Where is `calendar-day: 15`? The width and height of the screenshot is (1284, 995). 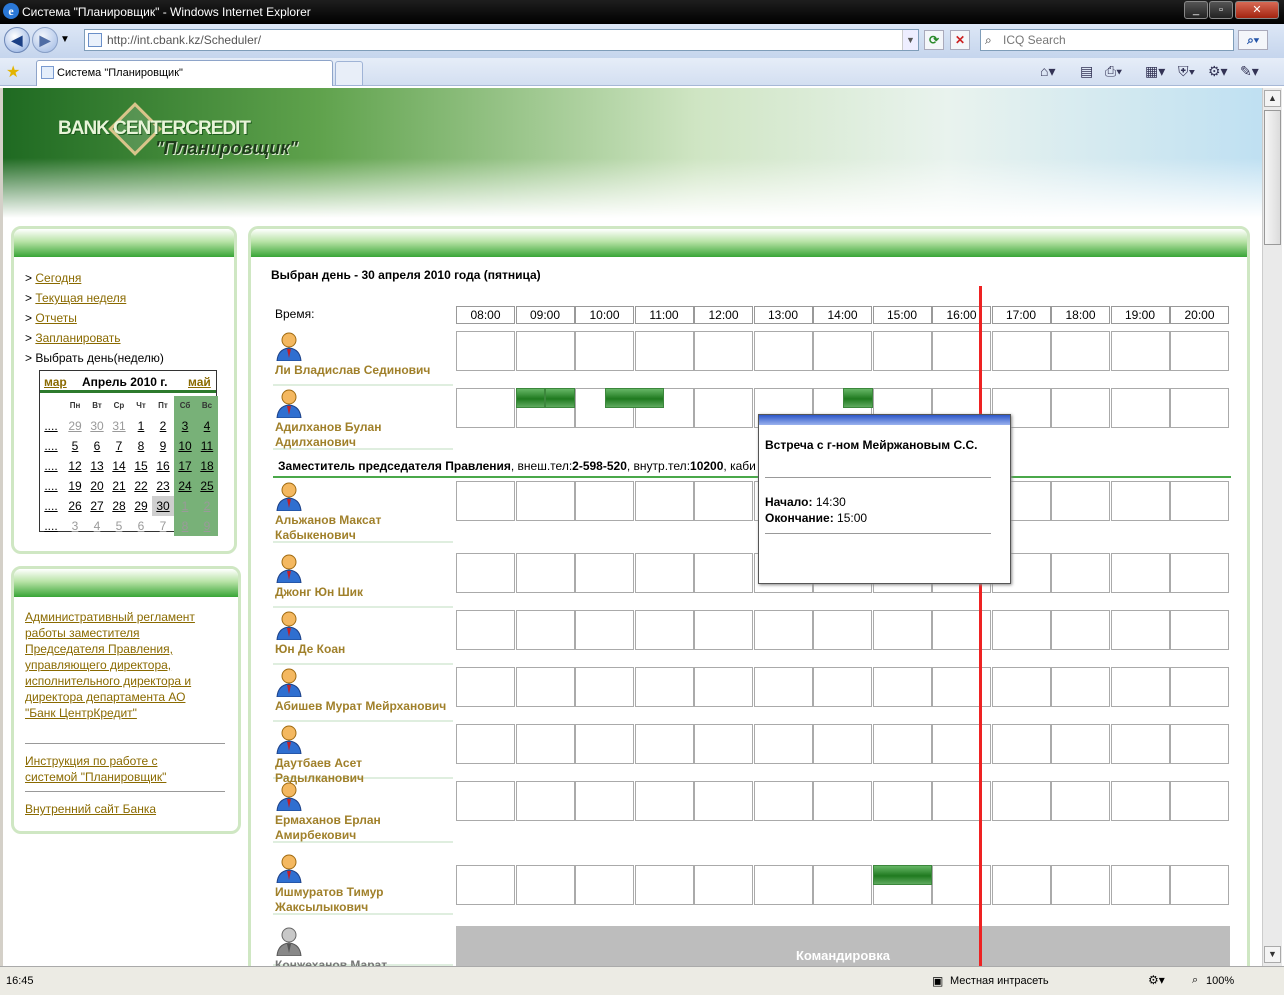
calendar-day: 15 is located at coordinates (141, 466).